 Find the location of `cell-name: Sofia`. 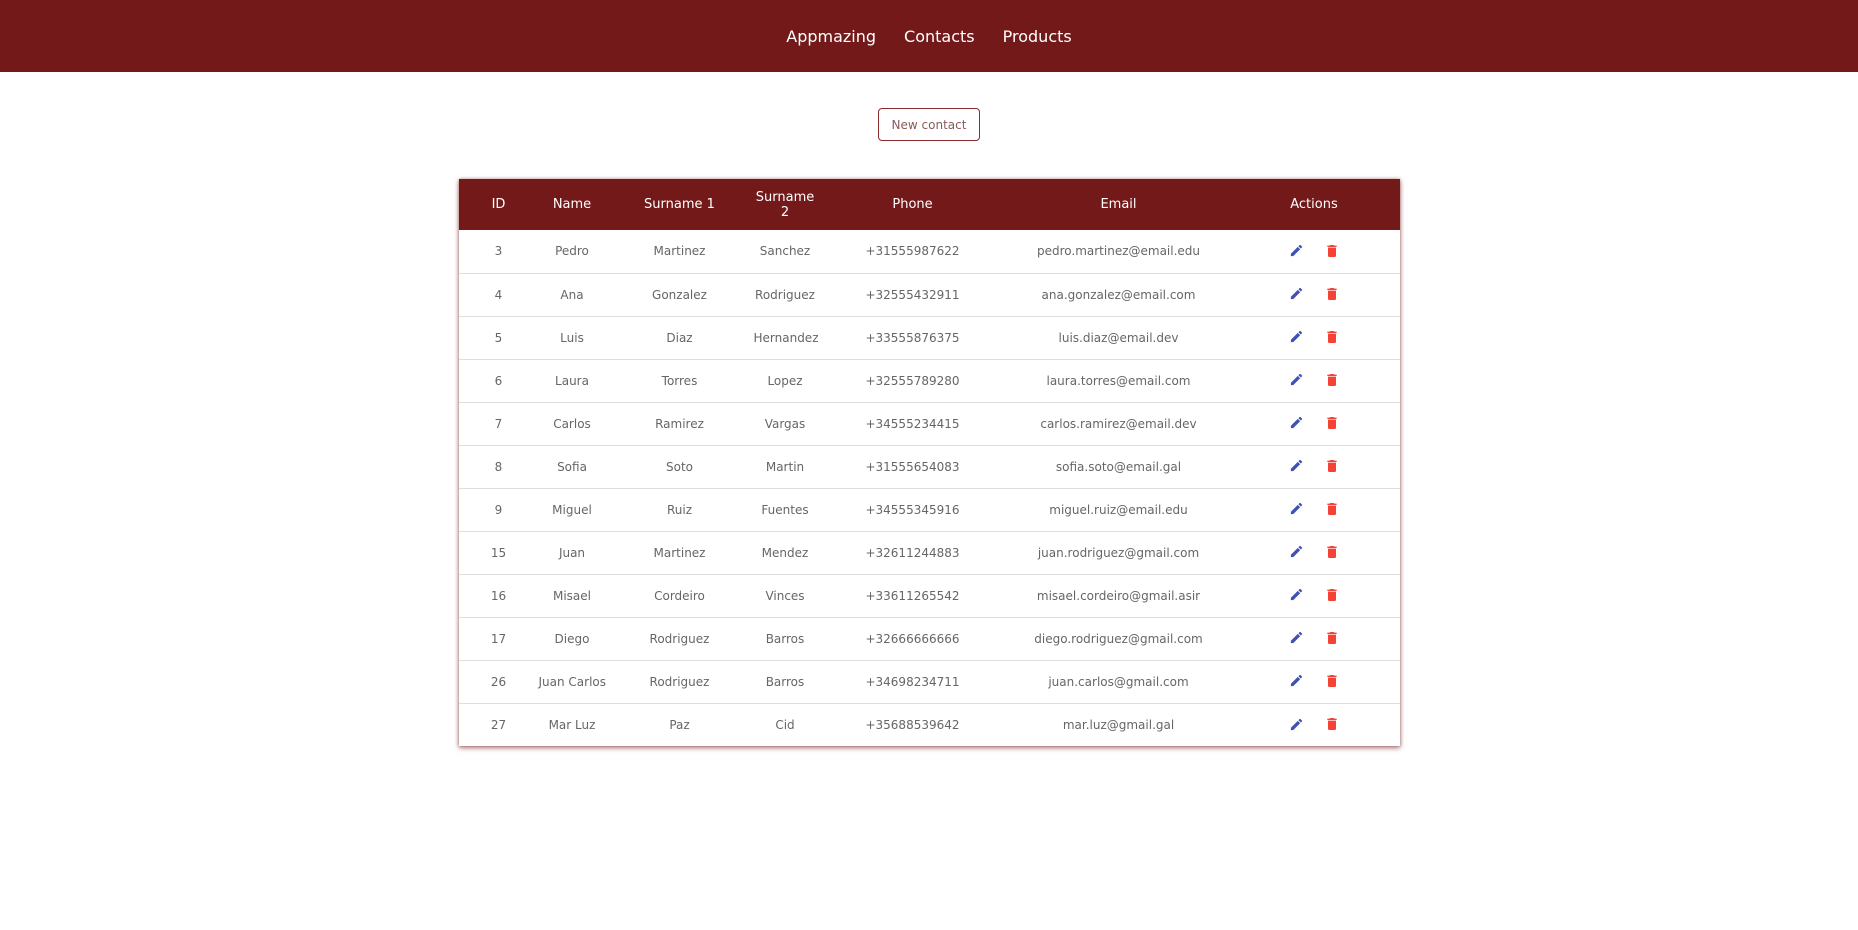

cell-name: Sofia is located at coordinates (572, 466).